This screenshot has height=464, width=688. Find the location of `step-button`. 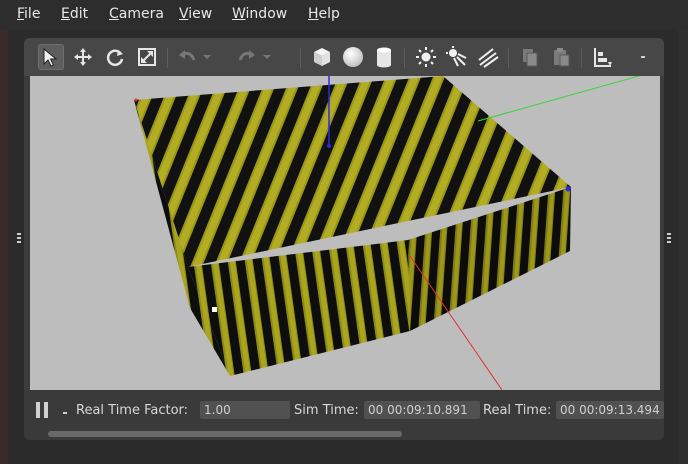

step-button is located at coordinates (65, 413).